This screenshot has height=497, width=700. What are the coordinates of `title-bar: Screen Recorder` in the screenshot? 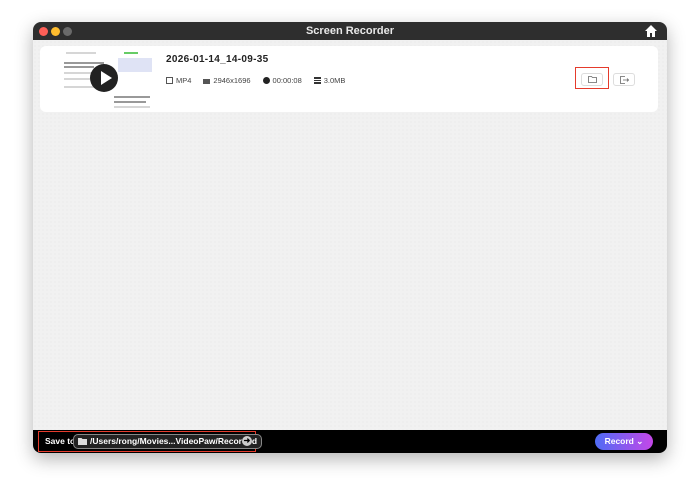 It's located at (350, 31).